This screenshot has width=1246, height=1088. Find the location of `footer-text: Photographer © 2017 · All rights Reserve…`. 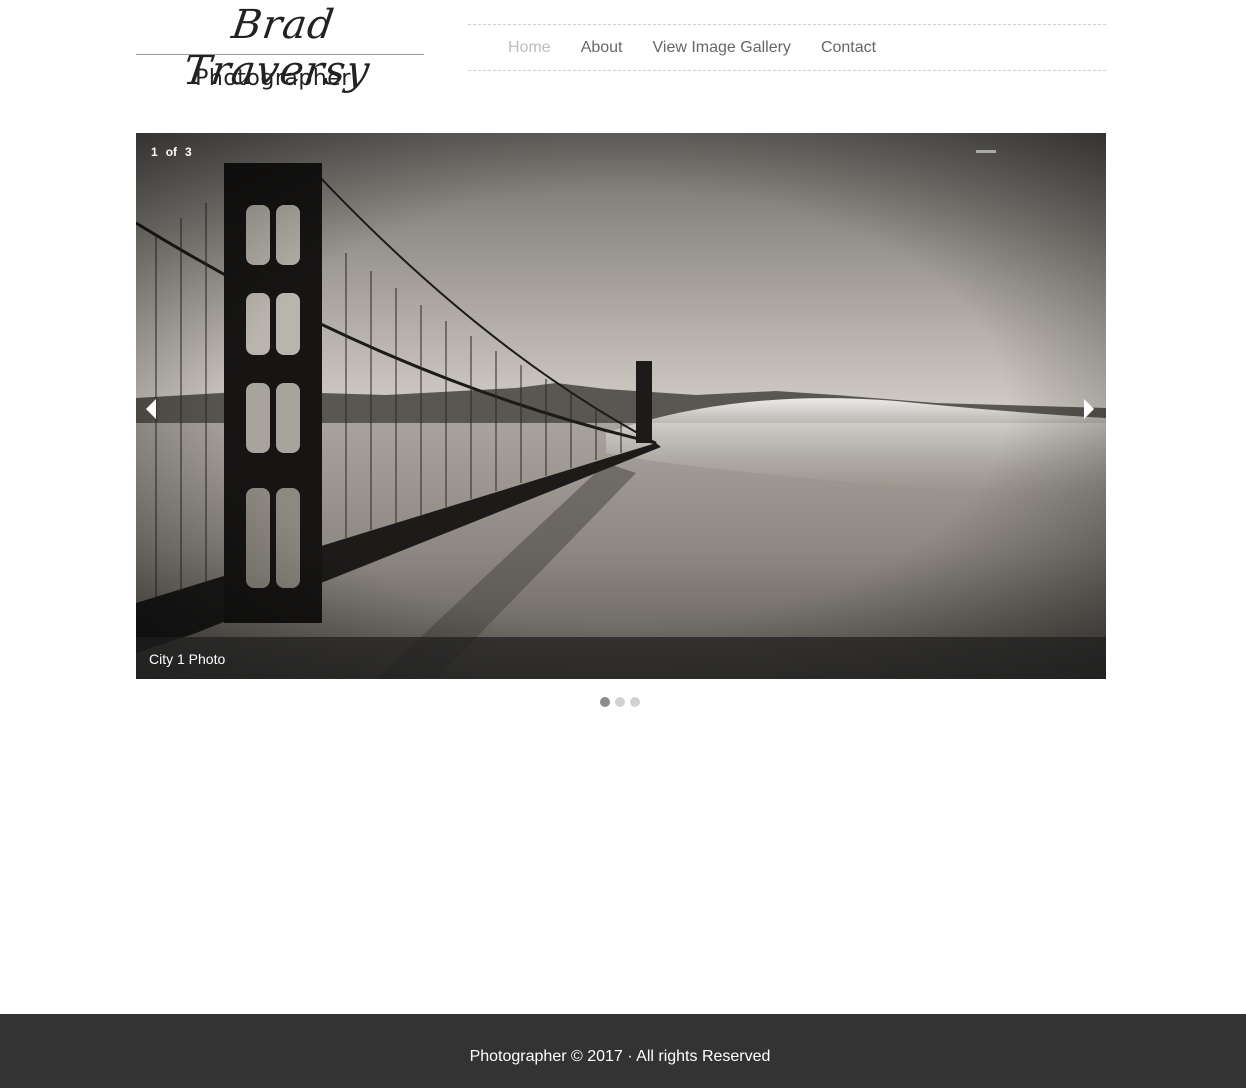

footer-text: Photographer © 2017 · All rights Reserve… is located at coordinates (620, 1056).